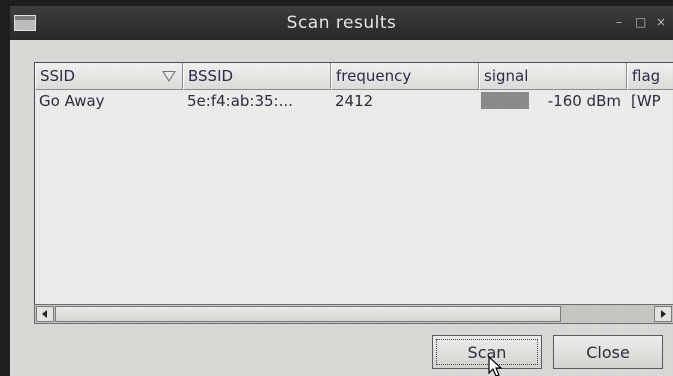 The width and height of the screenshot is (673, 376). I want to click on maximize-button: □, so click(640, 22).